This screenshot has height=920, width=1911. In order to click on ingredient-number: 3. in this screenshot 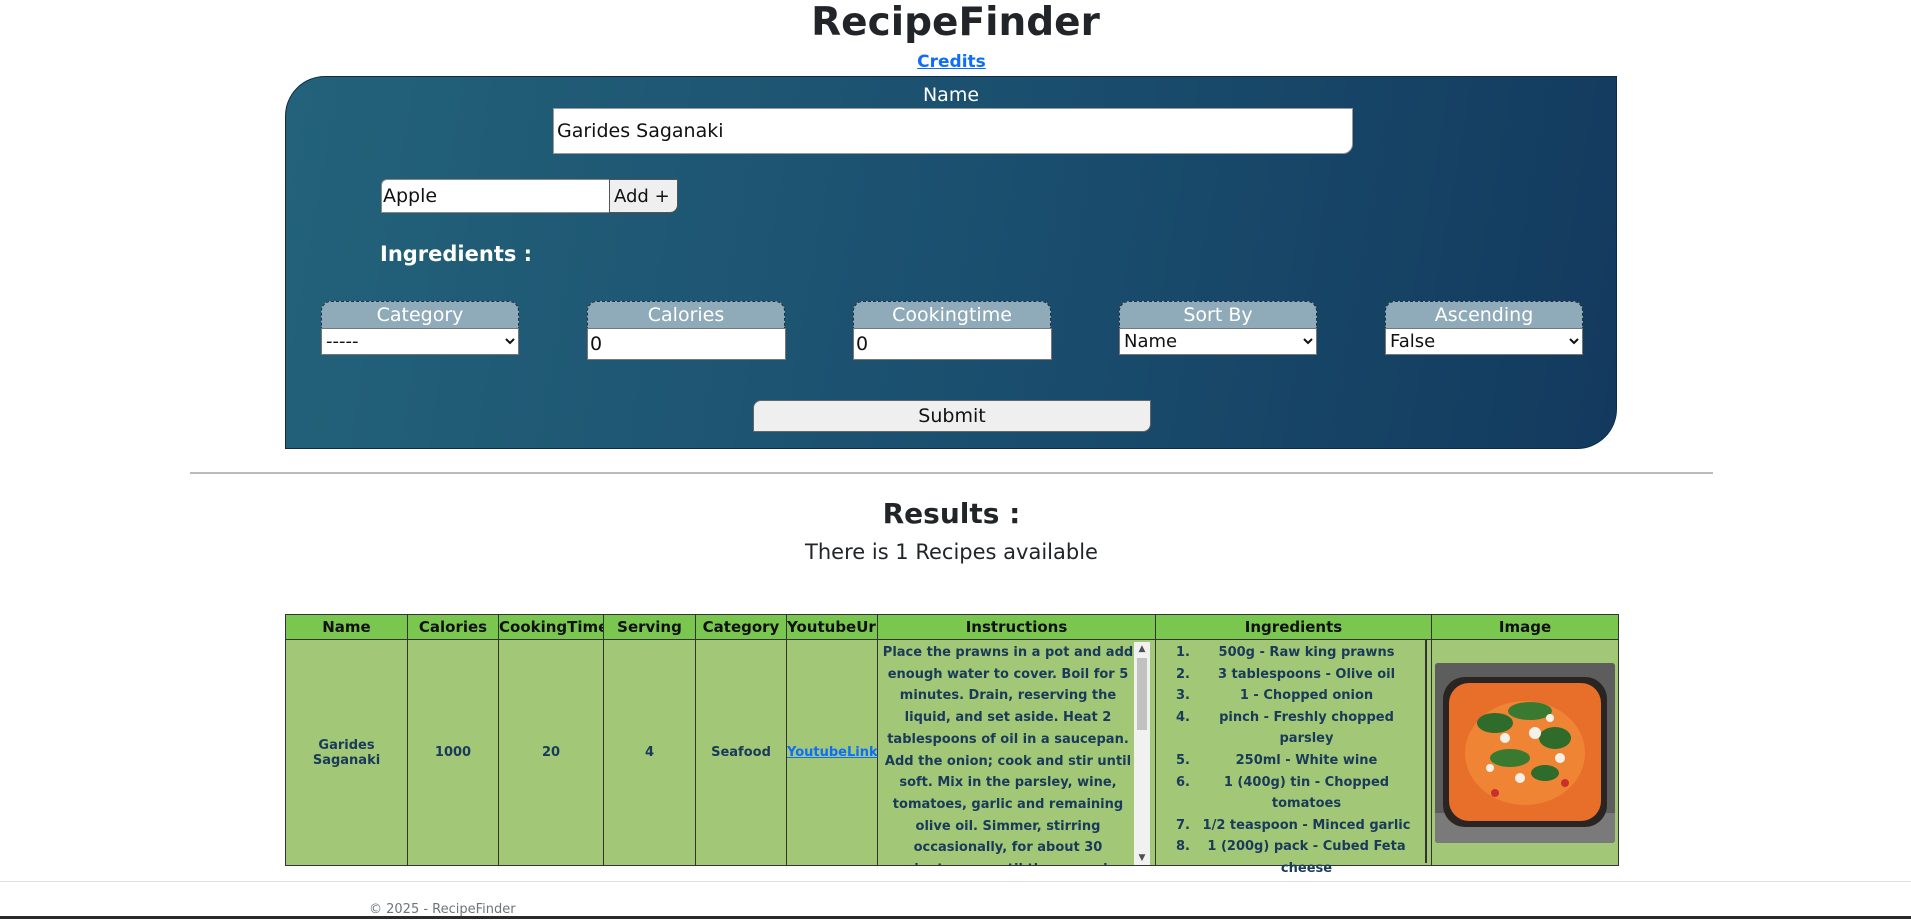, I will do `click(1183, 696)`.